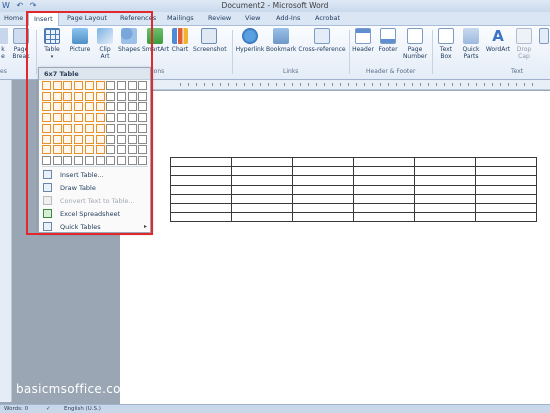 Image resolution: width=550 pixels, height=413 pixels. I want to click on header-button: Header, so click(363, 40).